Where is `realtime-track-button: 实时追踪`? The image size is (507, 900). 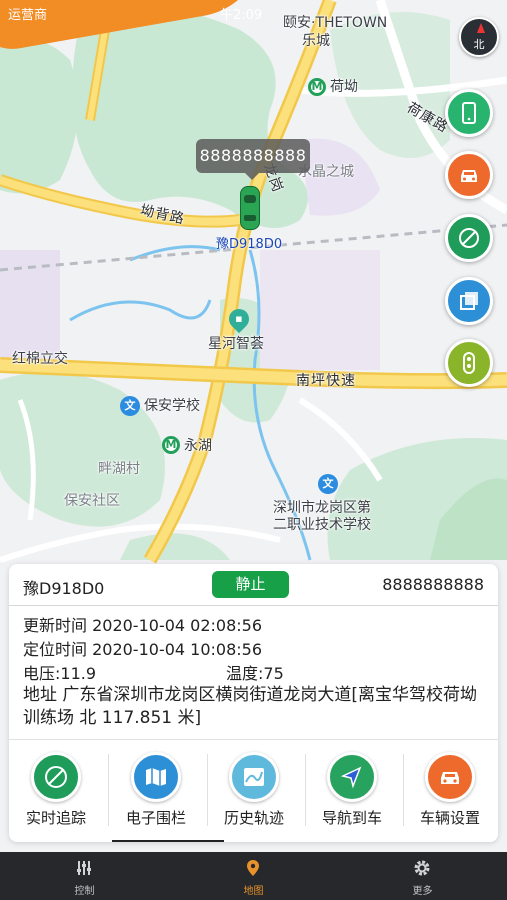 realtime-track-button: 实时追踪 is located at coordinates (56, 791).